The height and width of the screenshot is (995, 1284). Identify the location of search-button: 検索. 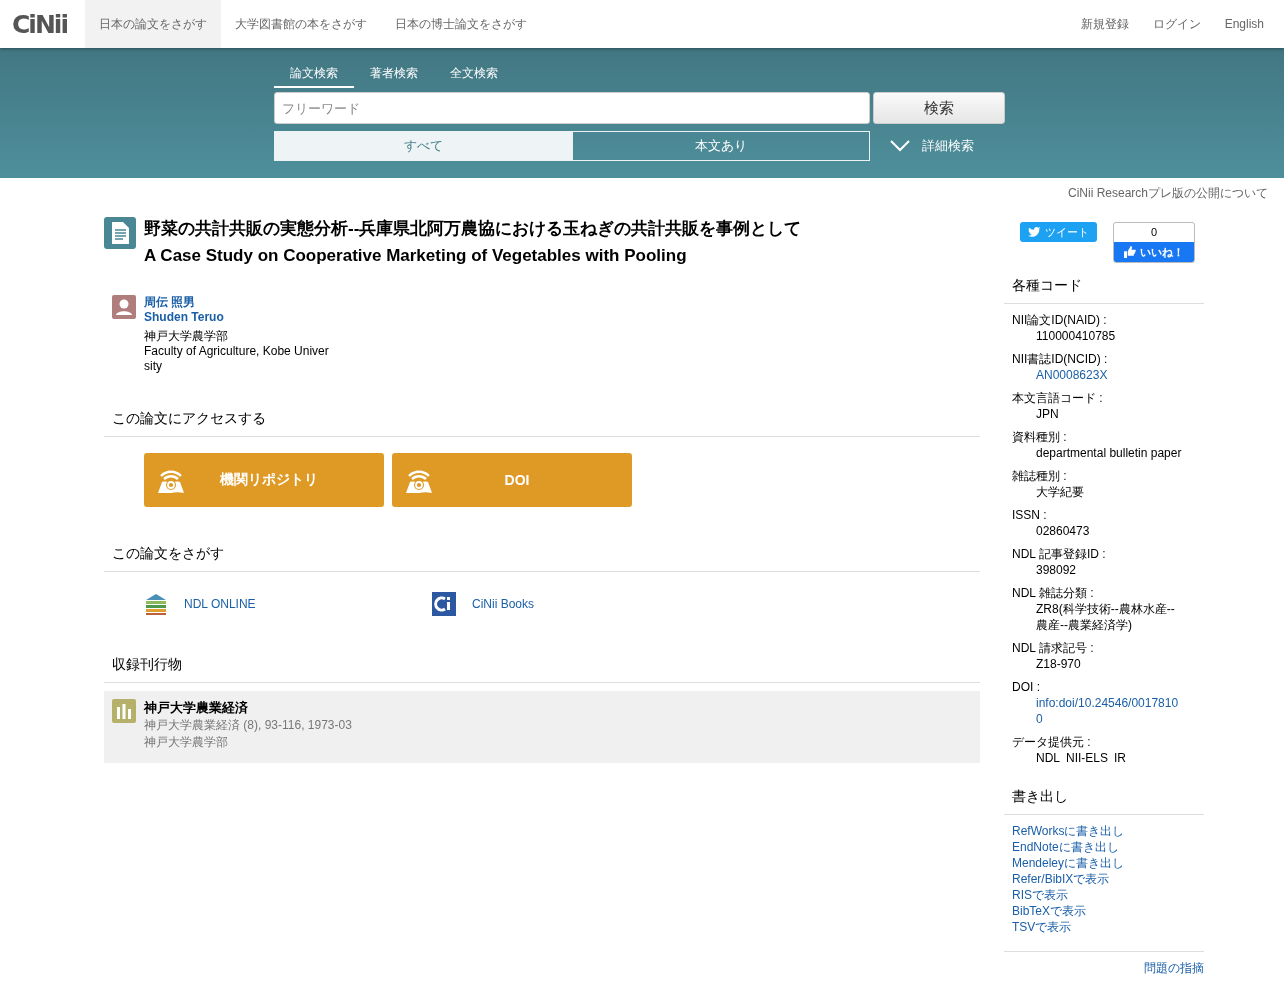
(939, 108).